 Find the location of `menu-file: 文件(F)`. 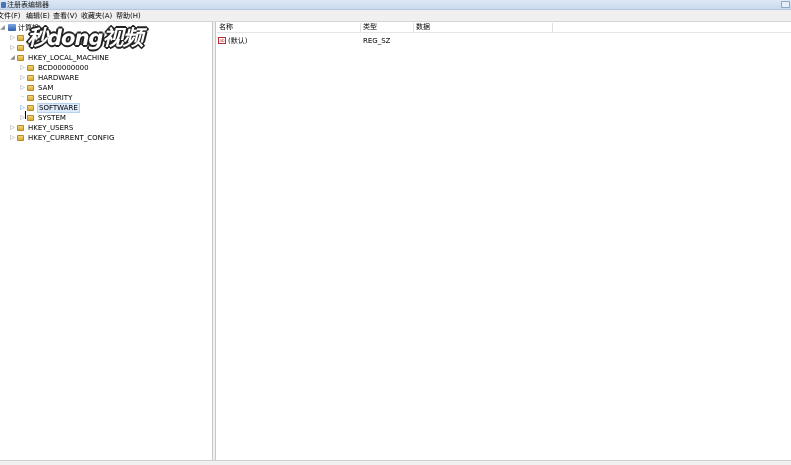

menu-file: 文件(F) is located at coordinates (11, 16).